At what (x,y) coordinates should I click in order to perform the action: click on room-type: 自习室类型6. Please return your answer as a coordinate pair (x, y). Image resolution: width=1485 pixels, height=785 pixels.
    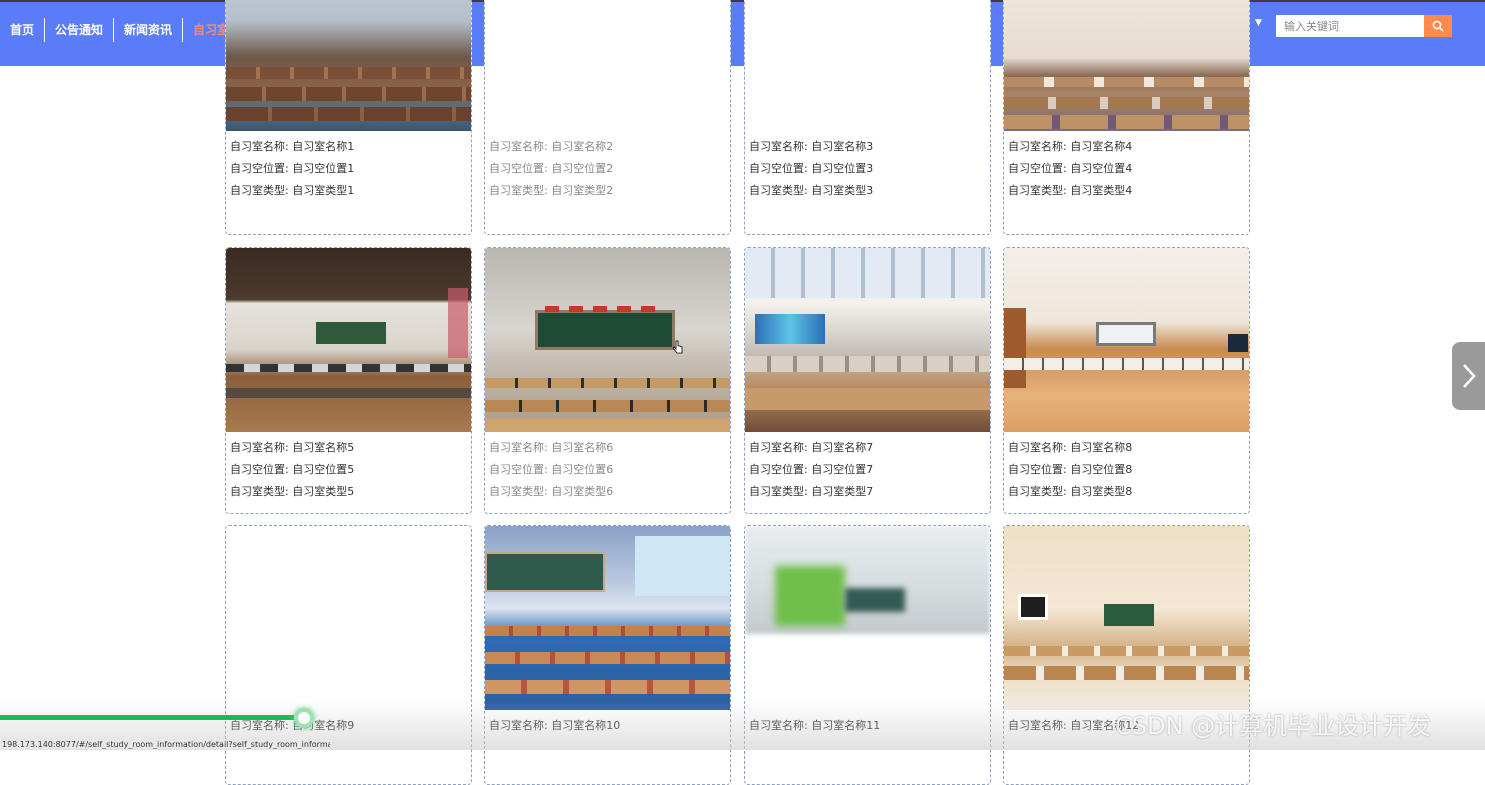
    Looking at the image, I should click on (582, 491).